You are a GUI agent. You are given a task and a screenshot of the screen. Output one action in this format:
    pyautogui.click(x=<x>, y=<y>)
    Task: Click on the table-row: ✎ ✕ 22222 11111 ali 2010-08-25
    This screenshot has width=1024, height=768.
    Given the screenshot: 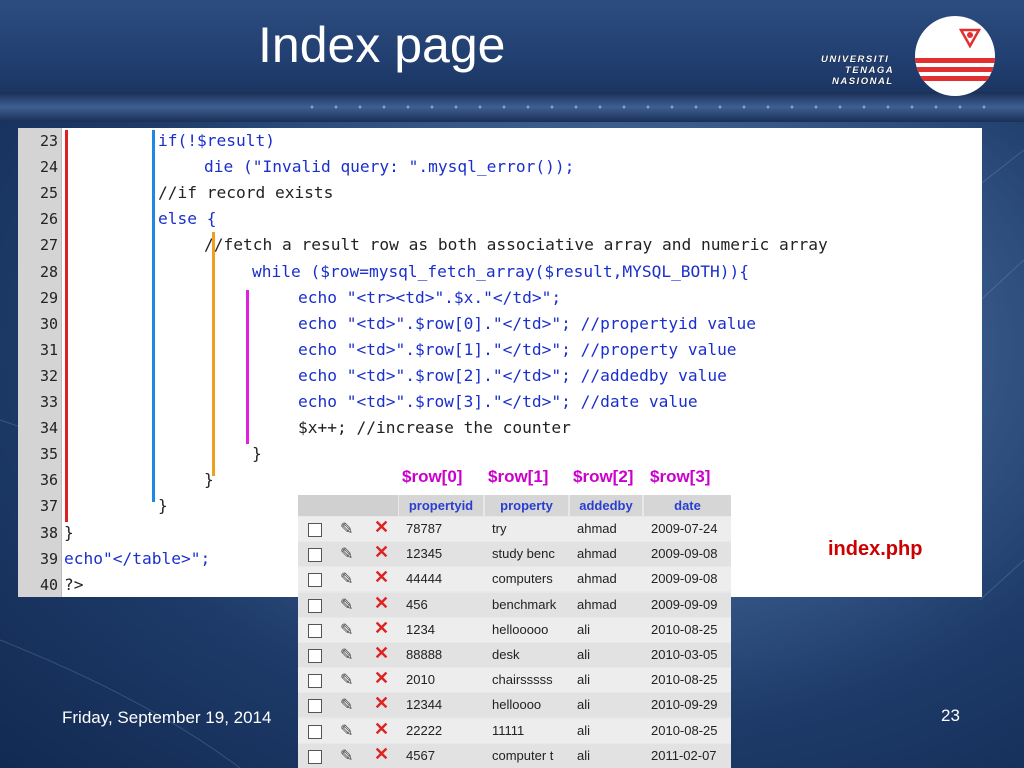 What is the action you would take?
    pyautogui.click(x=514, y=730)
    